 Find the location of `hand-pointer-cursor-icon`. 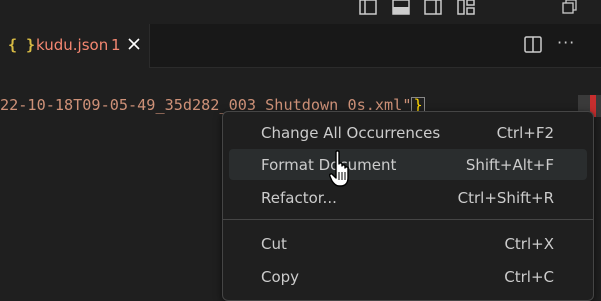

hand-pointer-cursor-icon is located at coordinates (339, 168).